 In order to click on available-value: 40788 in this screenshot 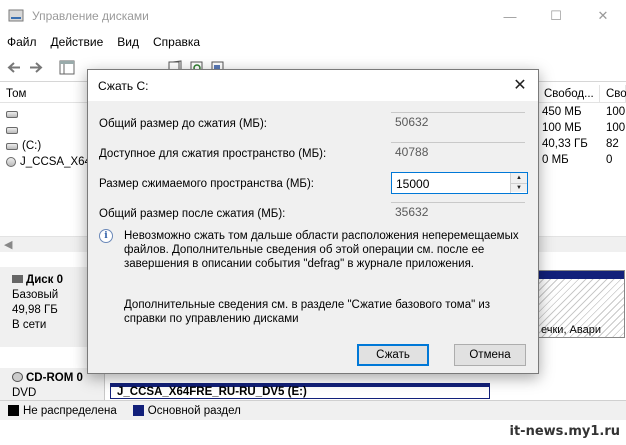, I will do `click(458, 152)`.